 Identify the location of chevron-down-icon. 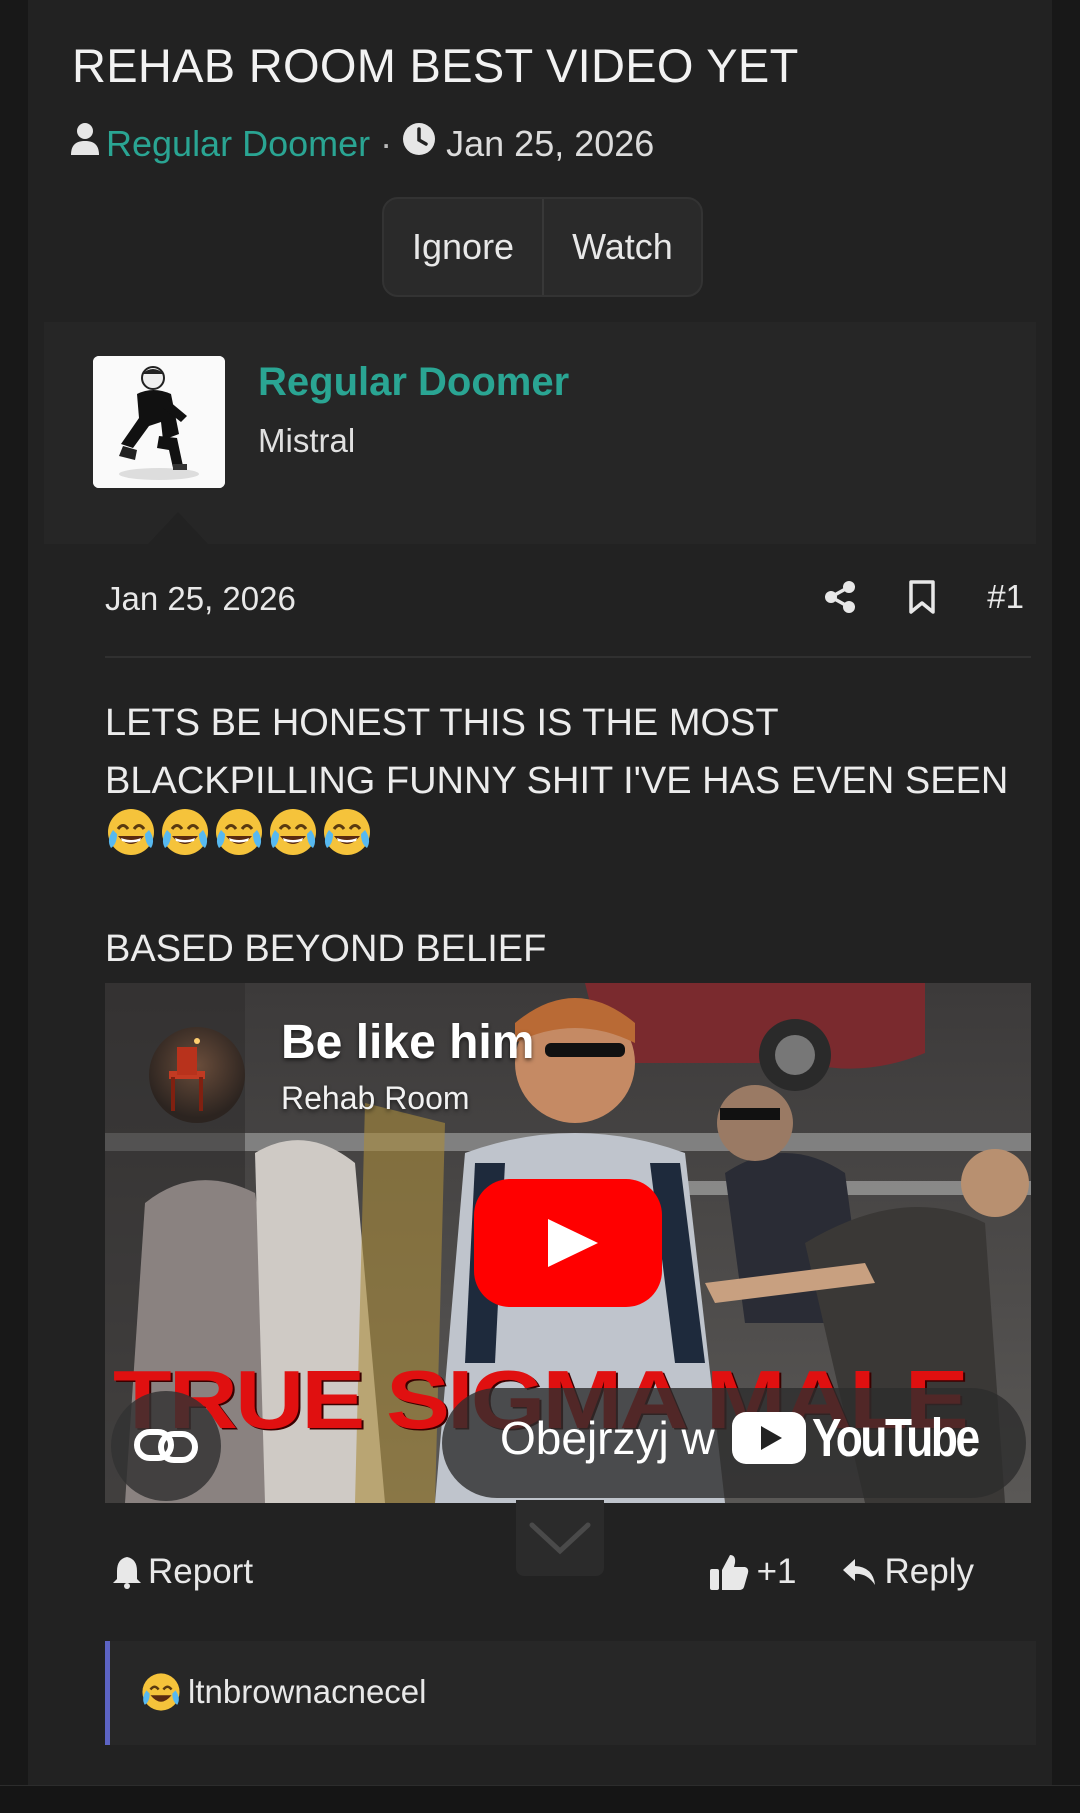
(560, 1538).